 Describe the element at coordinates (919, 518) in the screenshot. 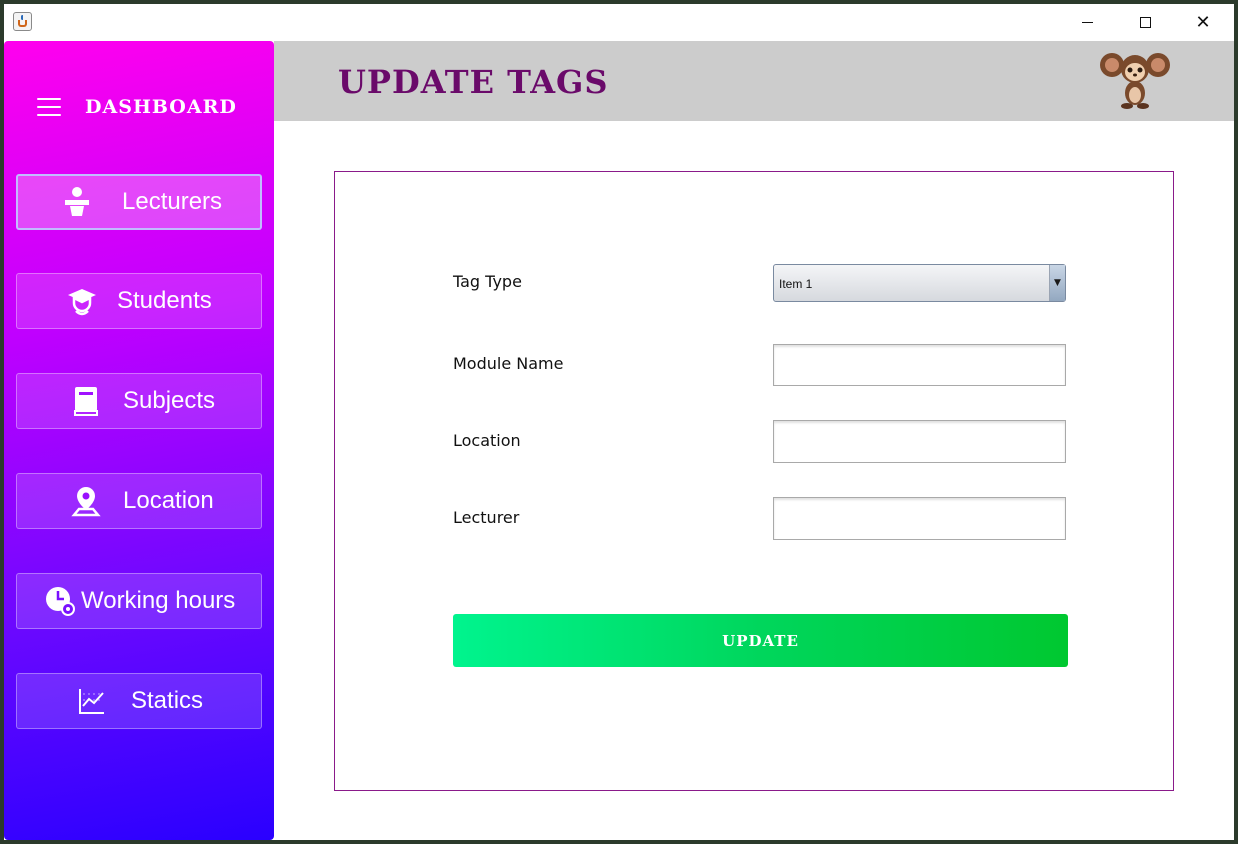

I see `lecturer-field` at that location.